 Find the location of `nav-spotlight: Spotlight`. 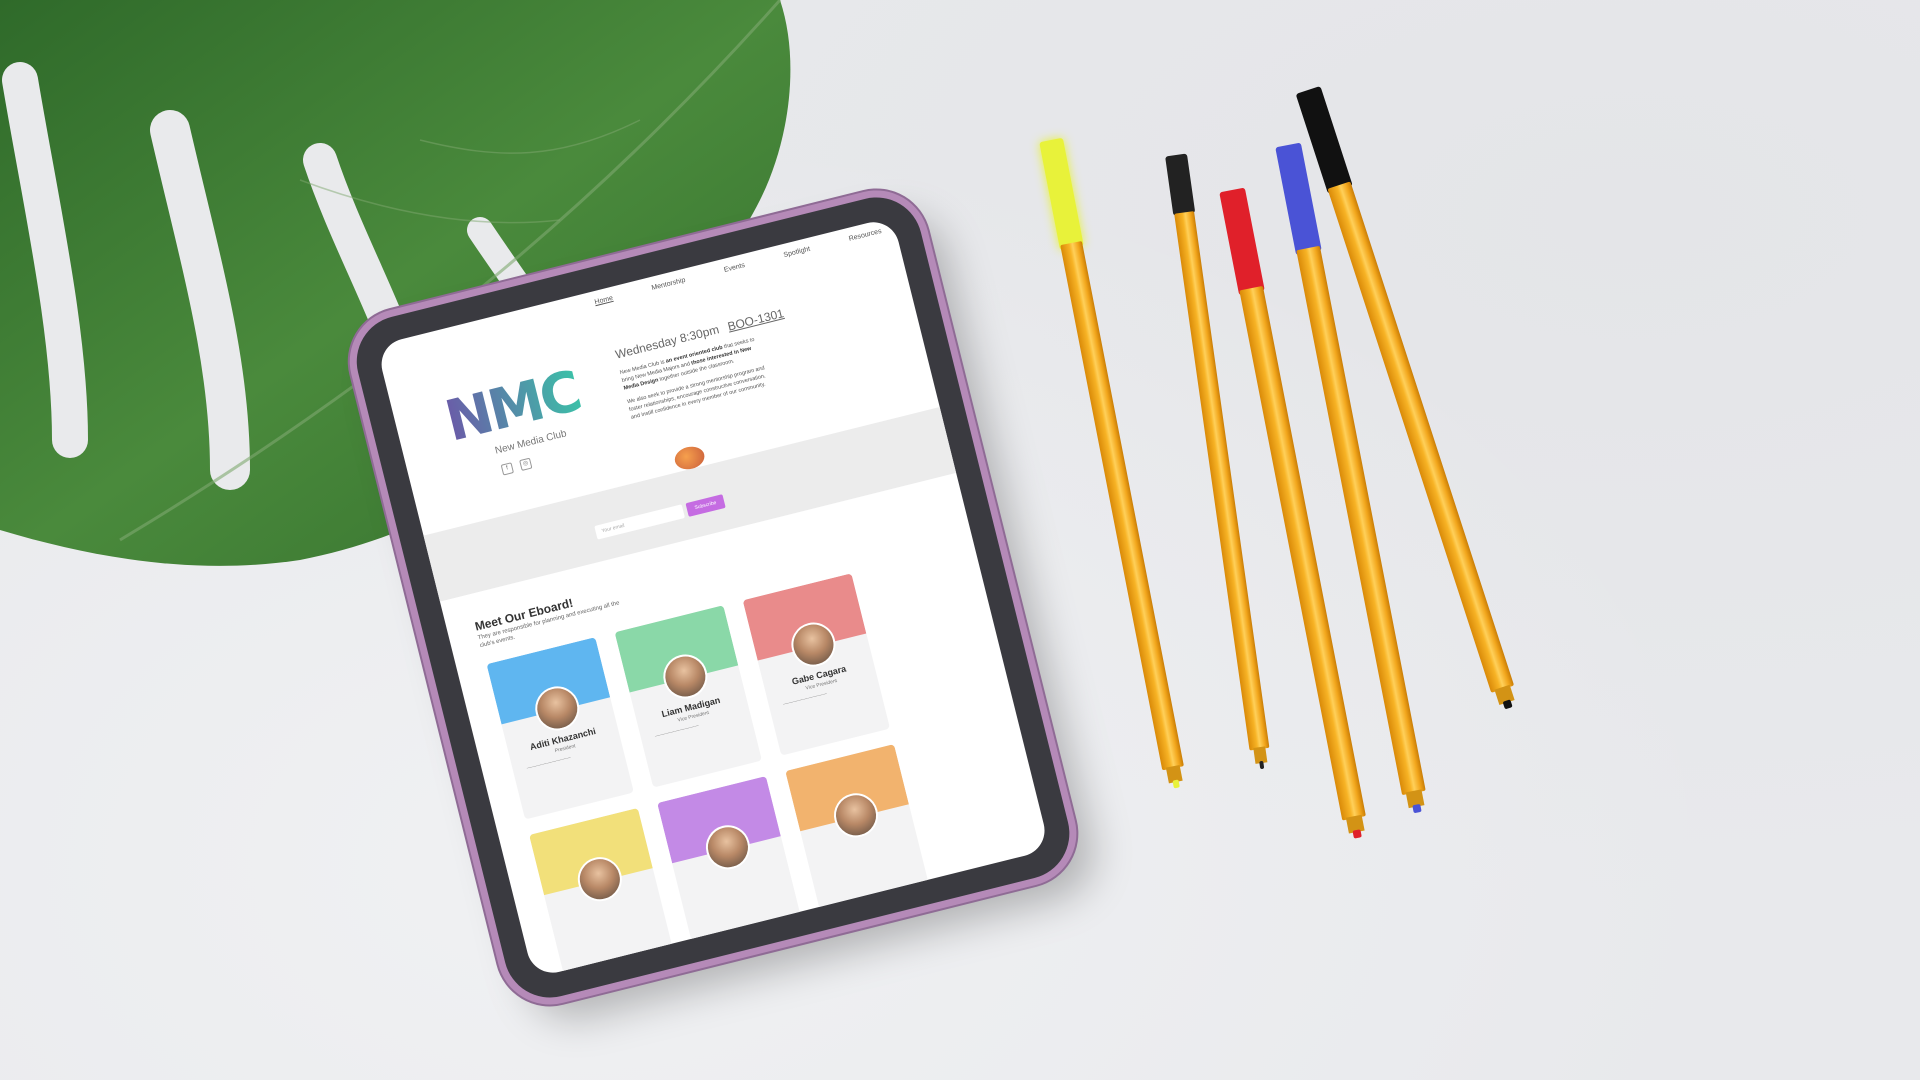

nav-spotlight: Spotlight is located at coordinates (797, 252).